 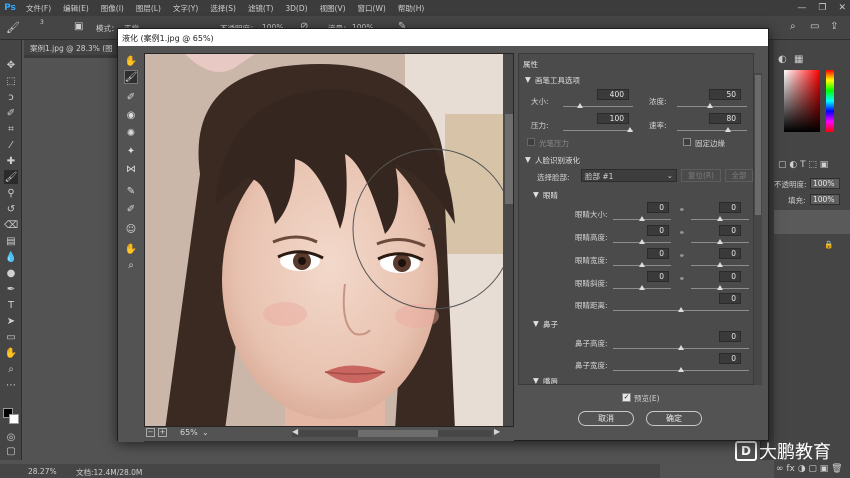 I want to click on pucker-tool-icon: ✺, so click(x=131, y=133).